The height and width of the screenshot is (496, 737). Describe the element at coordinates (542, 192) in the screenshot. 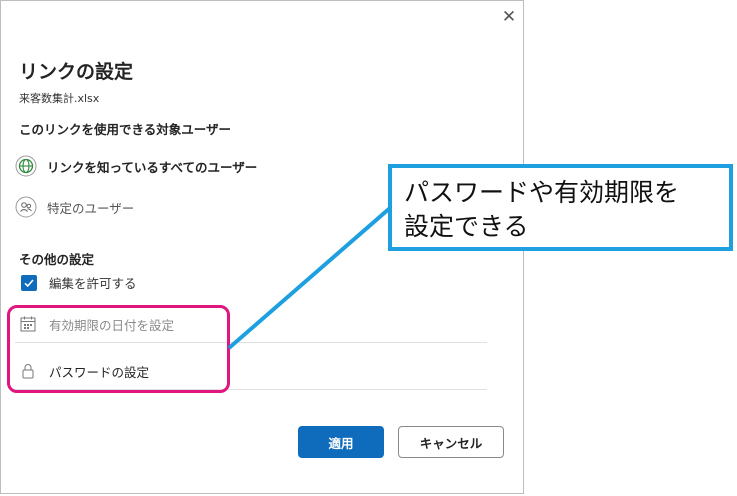

I see `callout-line-1: パスワードや有効期限を` at that location.